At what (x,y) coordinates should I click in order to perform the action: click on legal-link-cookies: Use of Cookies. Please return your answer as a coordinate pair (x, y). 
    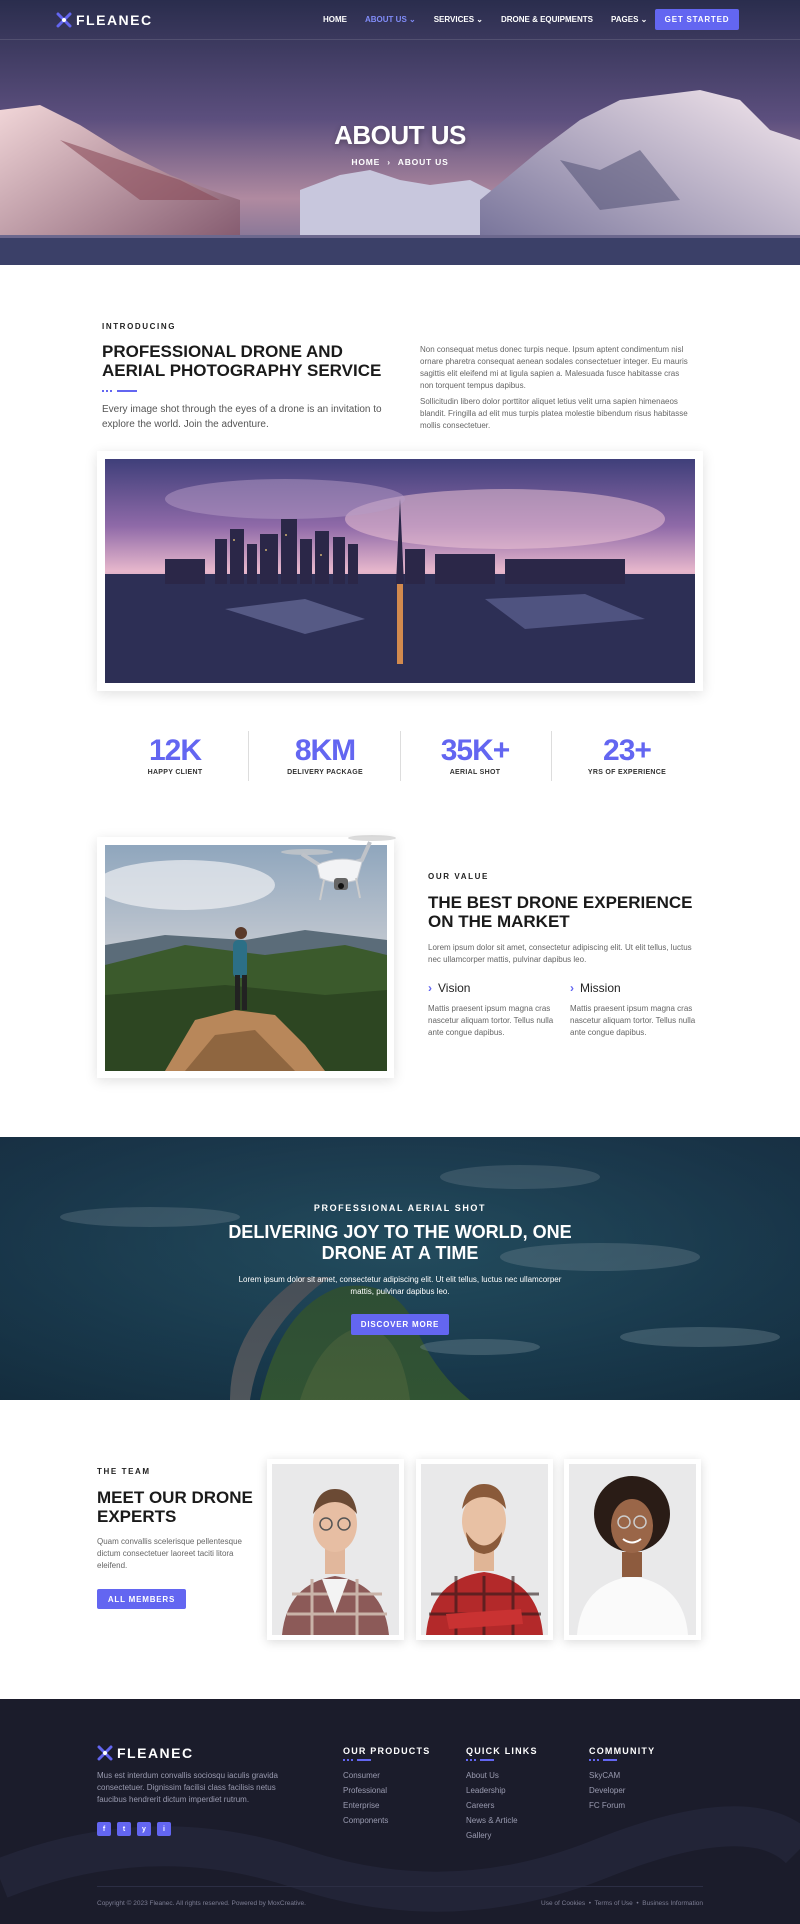
    Looking at the image, I should click on (563, 1903).